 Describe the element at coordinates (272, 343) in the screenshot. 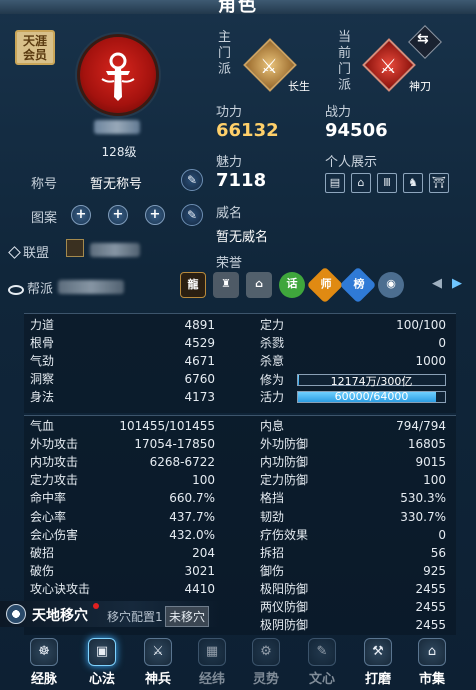

I see `stat-slaughter-label: 杀戮` at that location.